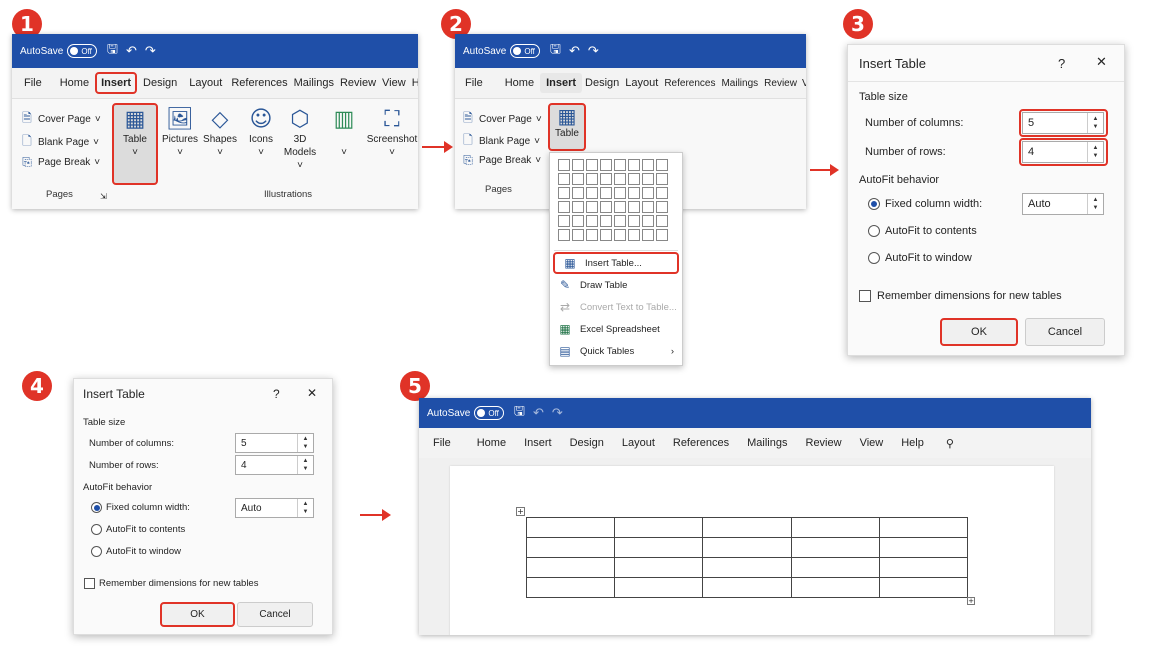  I want to click on table-button: ▦ Table, so click(567, 122).